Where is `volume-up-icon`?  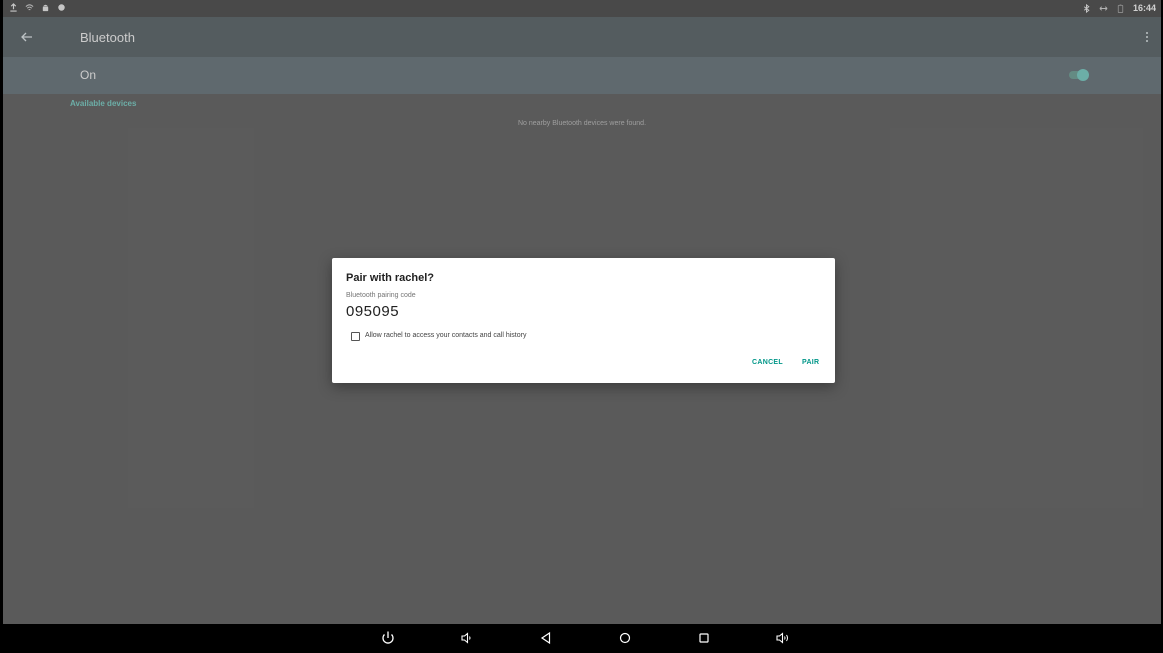 volume-up-icon is located at coordinates (783, 638).